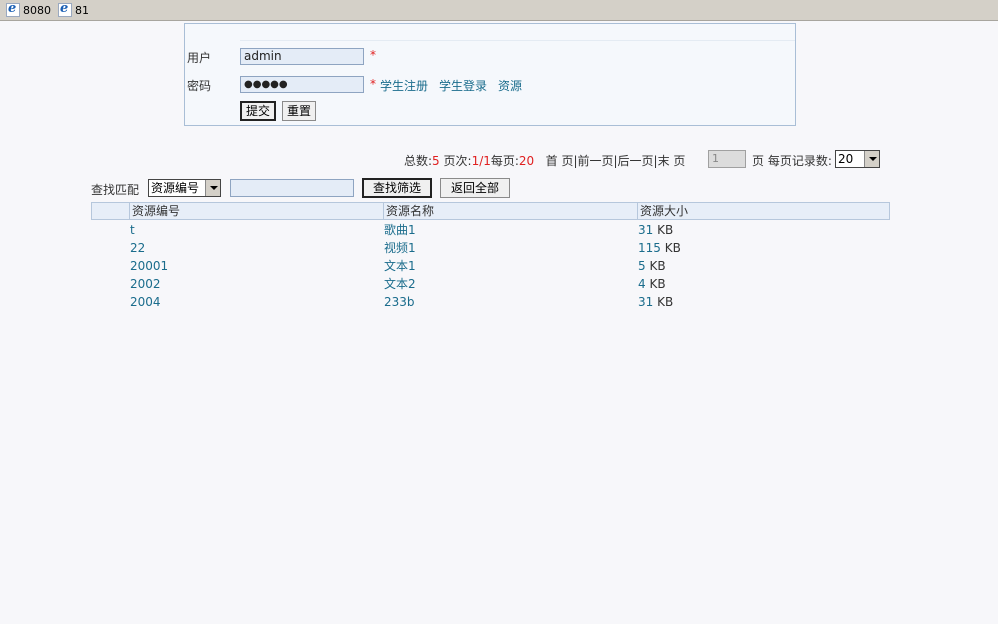 The width and height of the screenshot is (998, 624). Describe the element at coordinates (145, 284) in the screenshot. I see `resource-id-link: 2002` at that location.